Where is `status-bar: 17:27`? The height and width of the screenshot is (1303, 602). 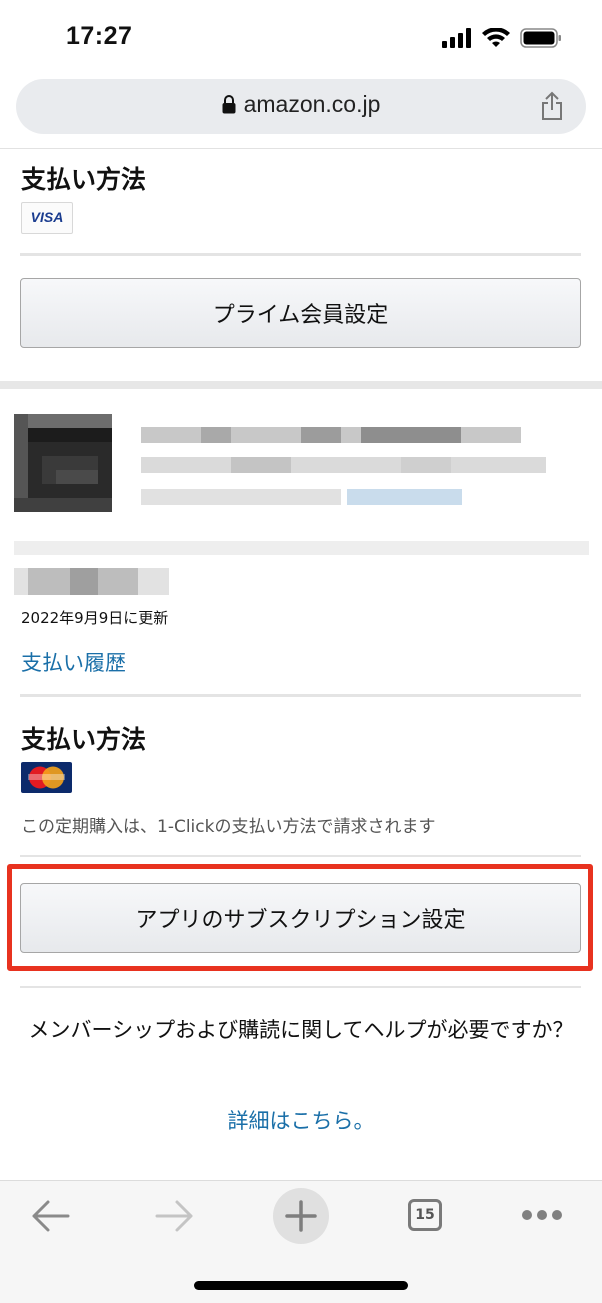
status-bar: 17:27 is located at coordinates (301, 39).